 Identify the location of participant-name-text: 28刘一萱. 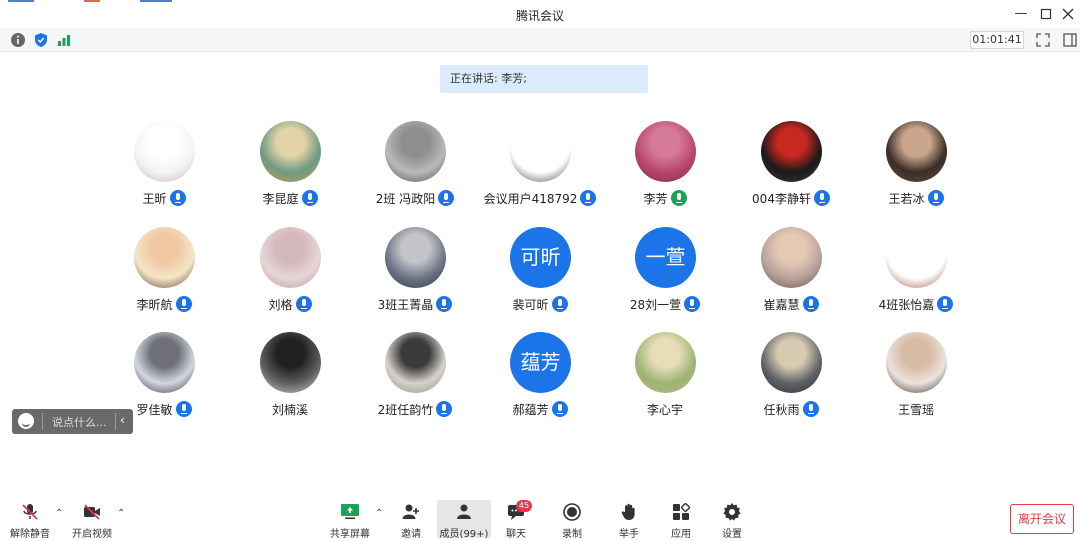
(655, 305).